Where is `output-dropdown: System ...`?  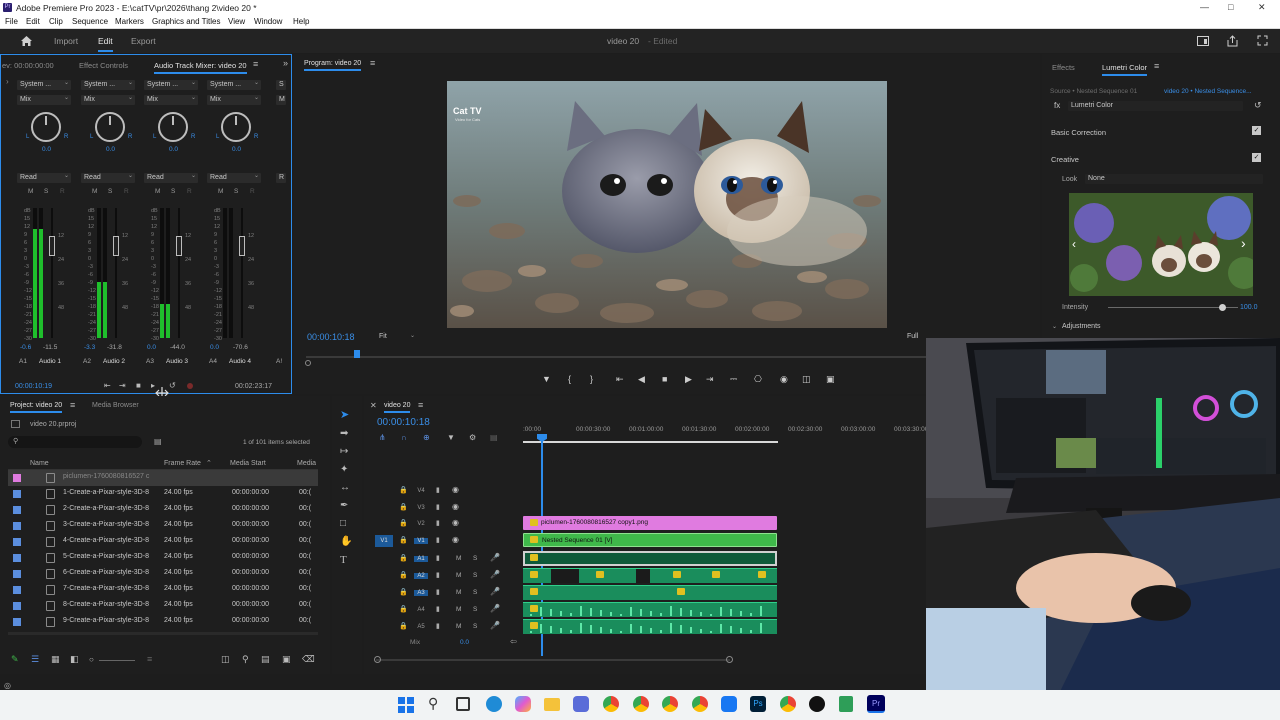 output-dropdown: System ... is located at coordinates (234, 85).